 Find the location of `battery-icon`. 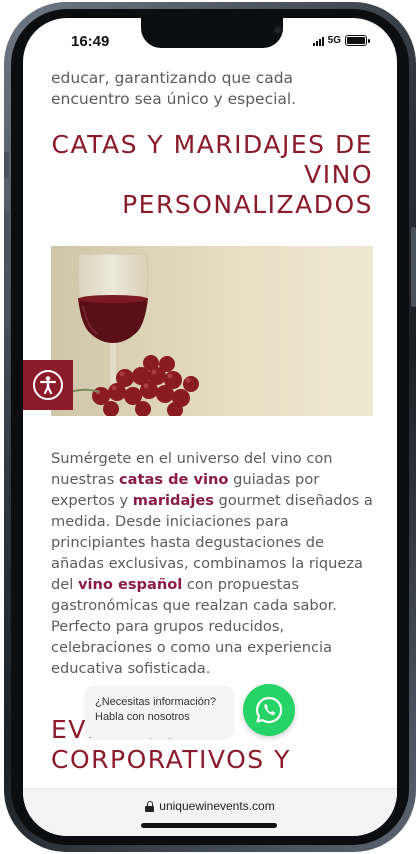

battery-icon is located at coordinates (357, 40).